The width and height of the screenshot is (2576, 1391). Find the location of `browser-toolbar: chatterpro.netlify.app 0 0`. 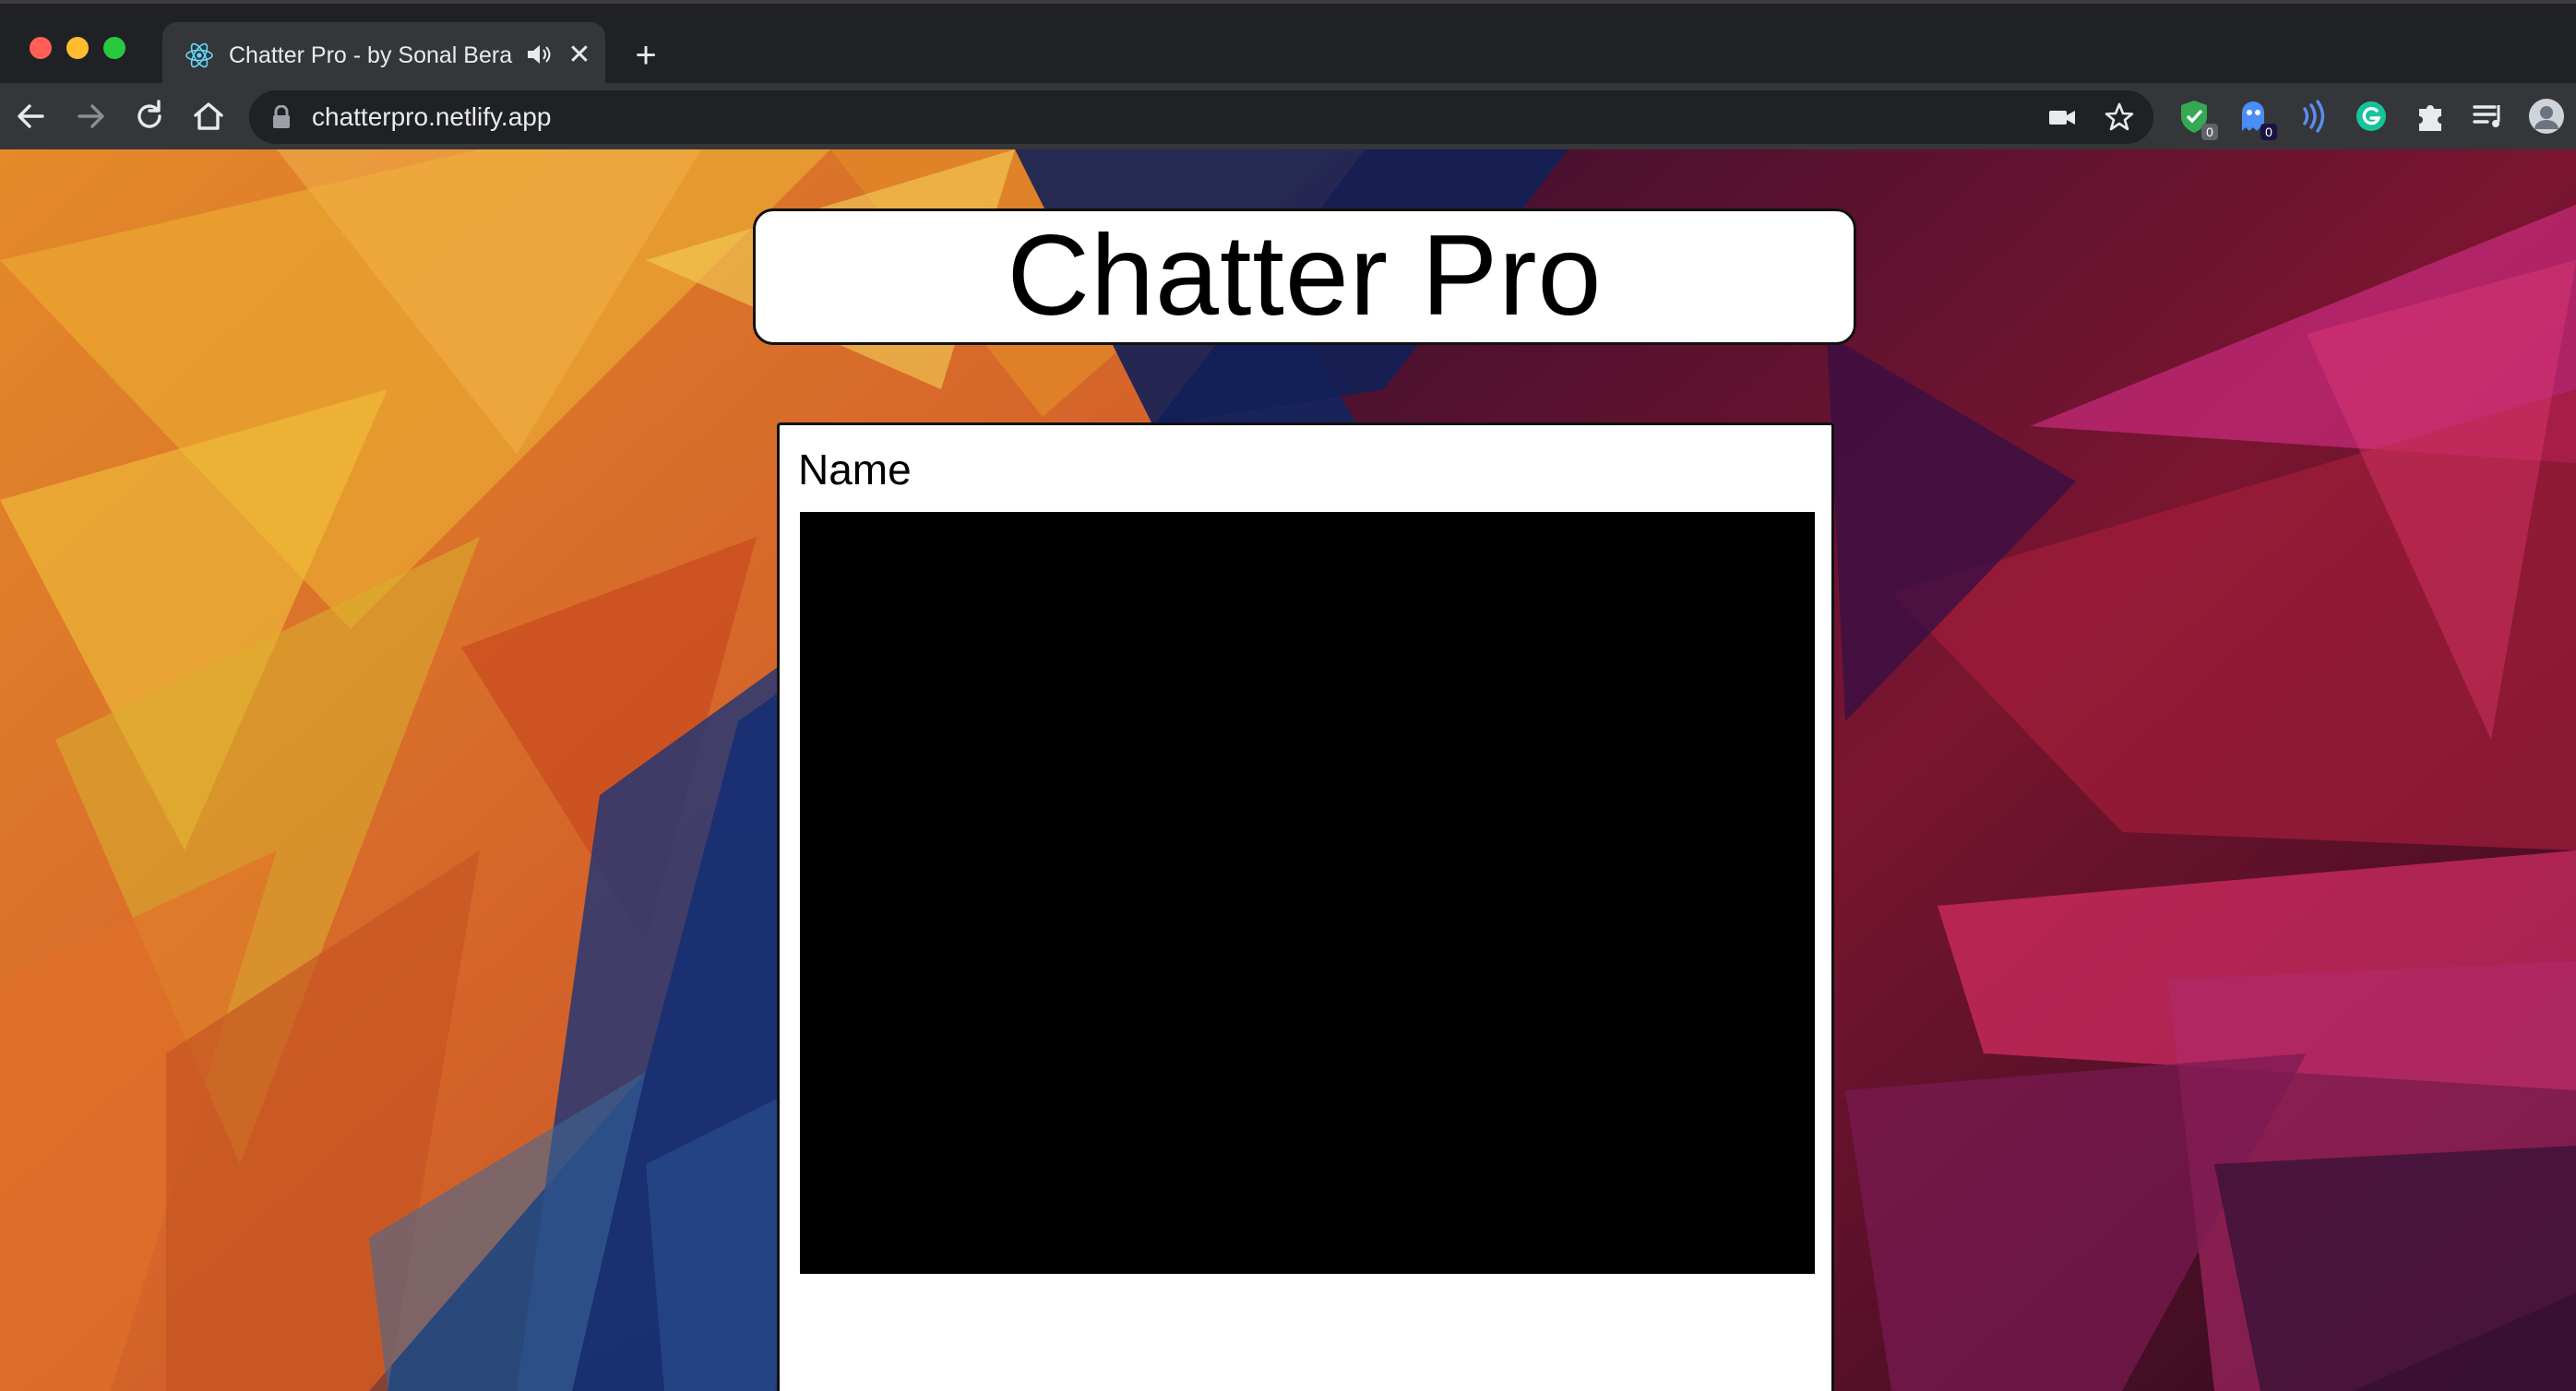

browser-toolbar: chatterpro.netlify.app 0 0 is located at coordinates (1288, 116).